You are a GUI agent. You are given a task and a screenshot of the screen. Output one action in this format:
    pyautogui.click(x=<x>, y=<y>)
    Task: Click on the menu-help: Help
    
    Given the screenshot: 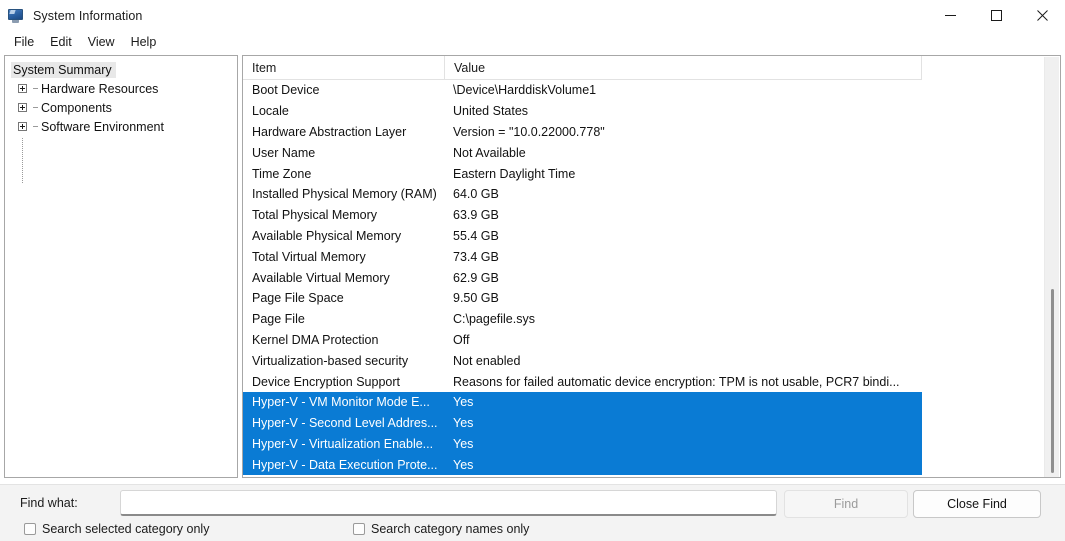 What is the action you would take?
    pyautogui.click(x=144, y=42)
    